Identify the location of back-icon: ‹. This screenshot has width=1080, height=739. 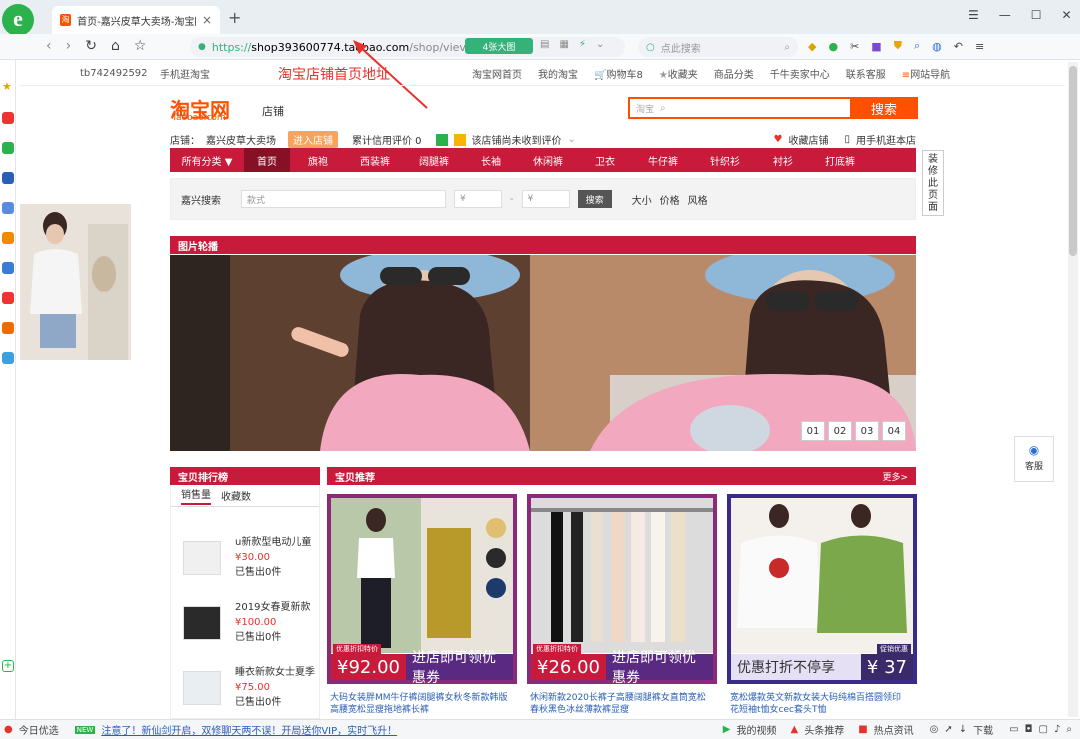
(49, 46).